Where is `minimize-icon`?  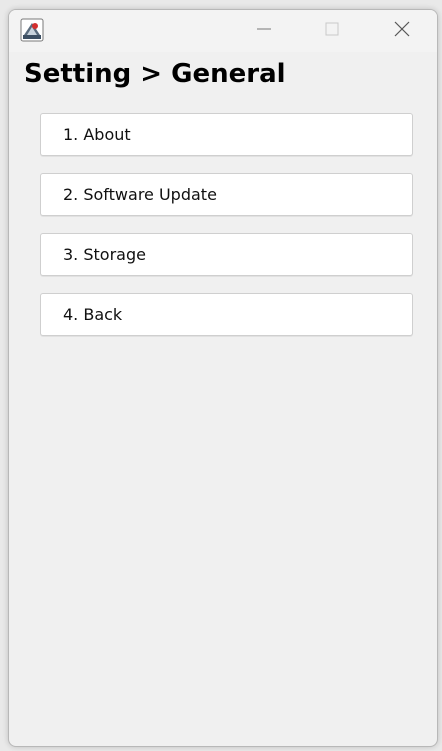 minimize-icon is located at coordinates (264, 31).